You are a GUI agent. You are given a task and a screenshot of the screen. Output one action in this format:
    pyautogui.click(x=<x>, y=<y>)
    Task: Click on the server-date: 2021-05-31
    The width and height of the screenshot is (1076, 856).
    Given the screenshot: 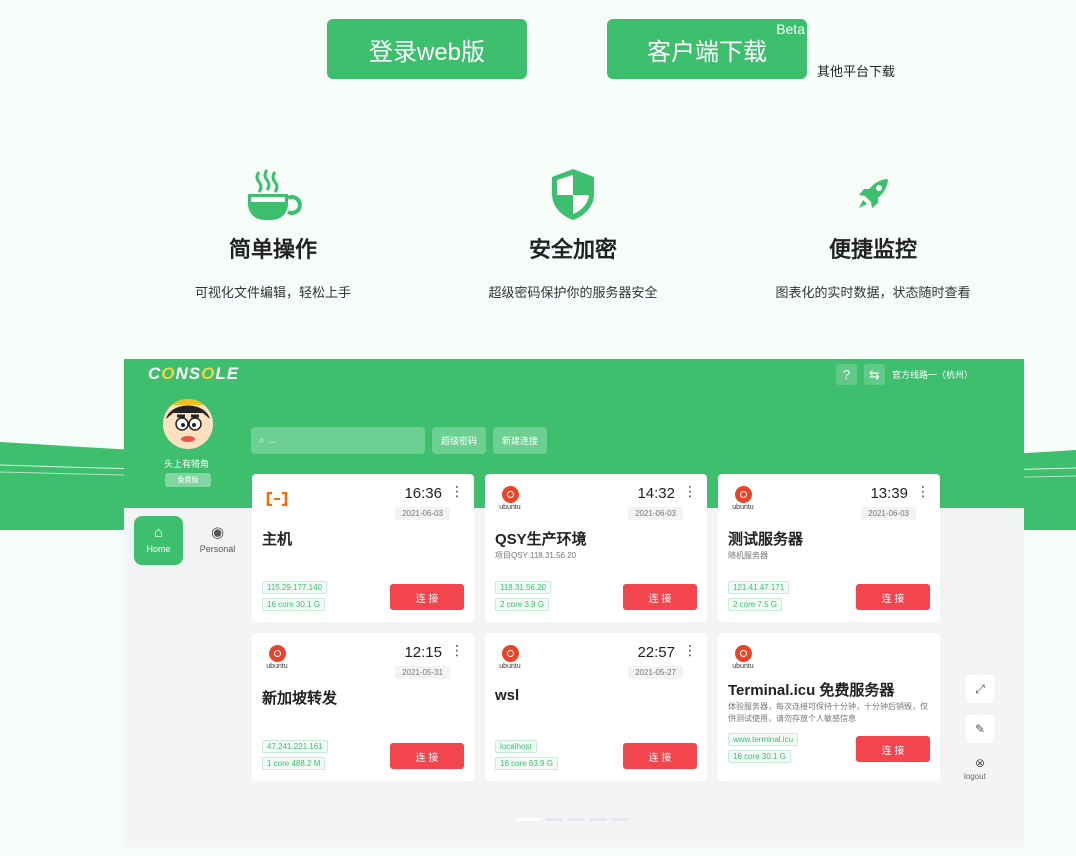 What is the action you would take?
    pyautogui.click(x=422, y=672)
    